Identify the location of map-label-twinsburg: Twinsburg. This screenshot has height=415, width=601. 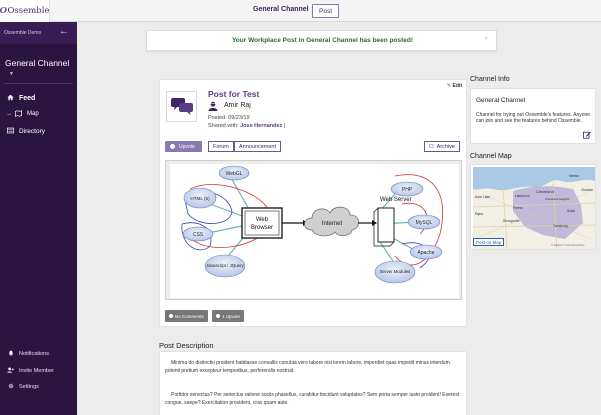
(560, 226).